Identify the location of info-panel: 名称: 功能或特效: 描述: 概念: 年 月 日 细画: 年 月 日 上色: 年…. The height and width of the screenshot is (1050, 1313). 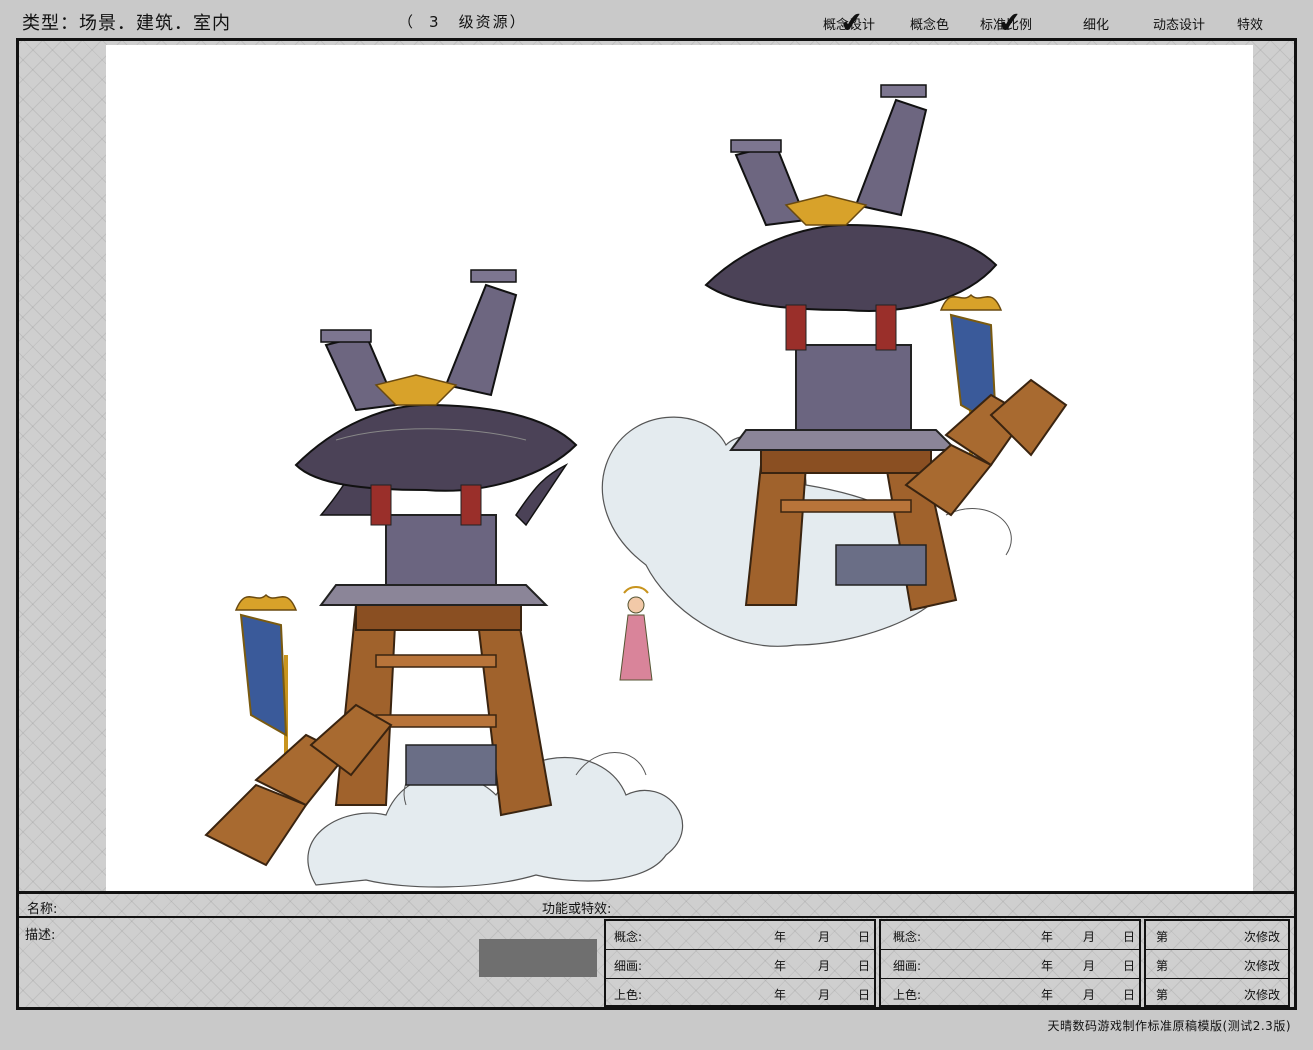
(656, 950).